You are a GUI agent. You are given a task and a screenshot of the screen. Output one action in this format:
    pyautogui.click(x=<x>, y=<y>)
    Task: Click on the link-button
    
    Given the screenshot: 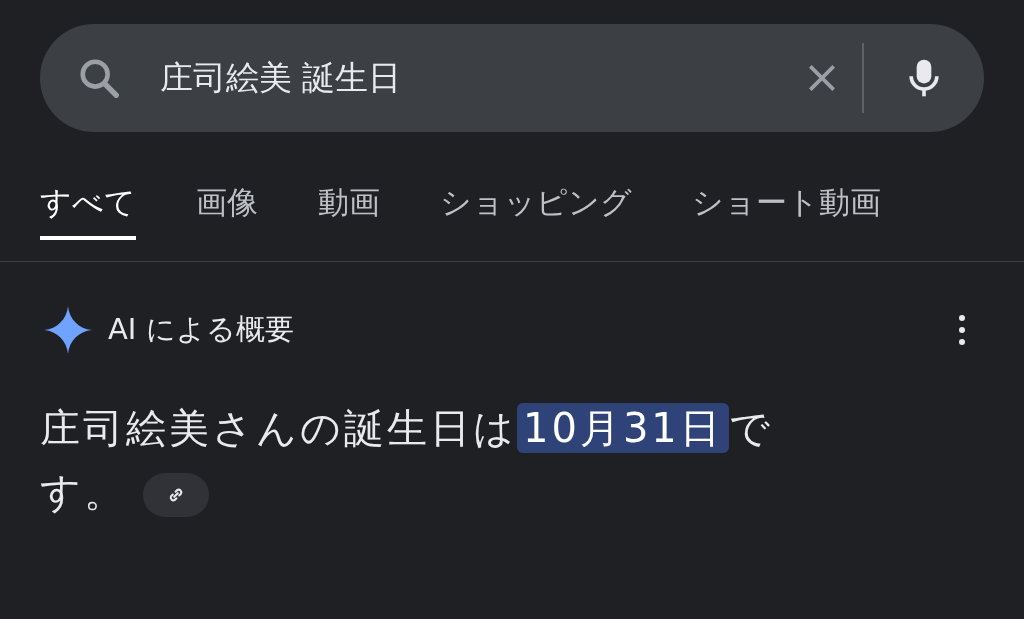 What is the action you would take?
    pyautogui.click(x=176, y=495)
    